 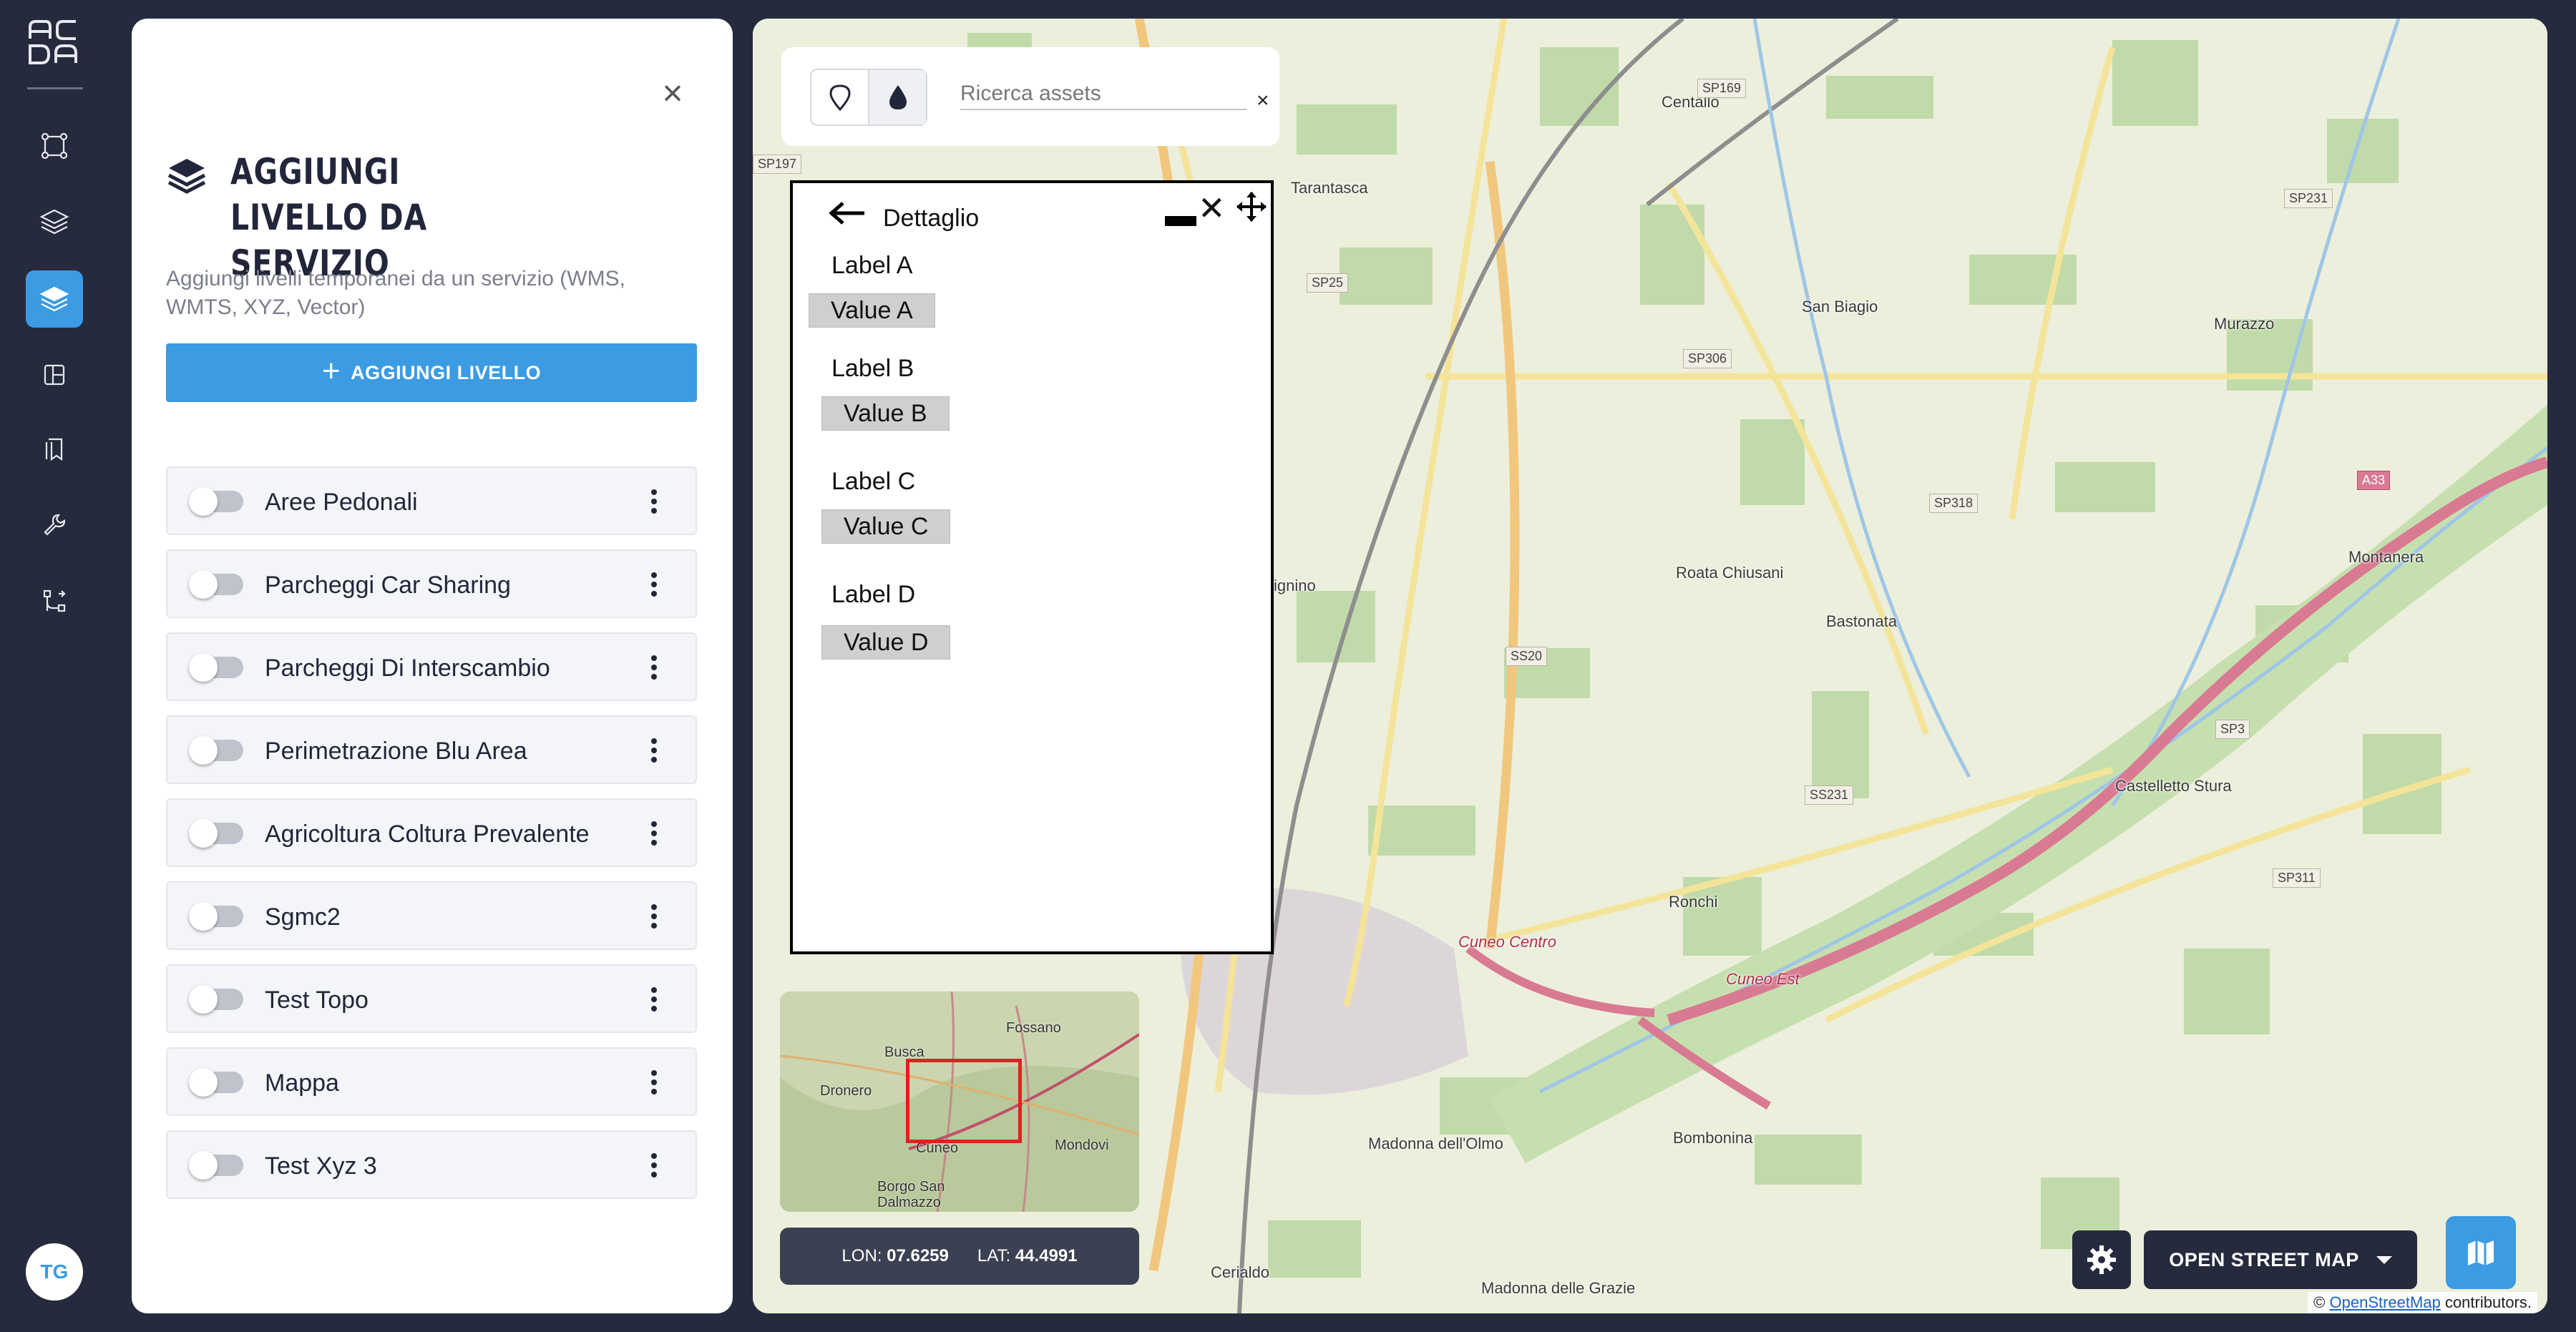 I want to click on map-label: Murazzo, so click(x=2244, y=324).